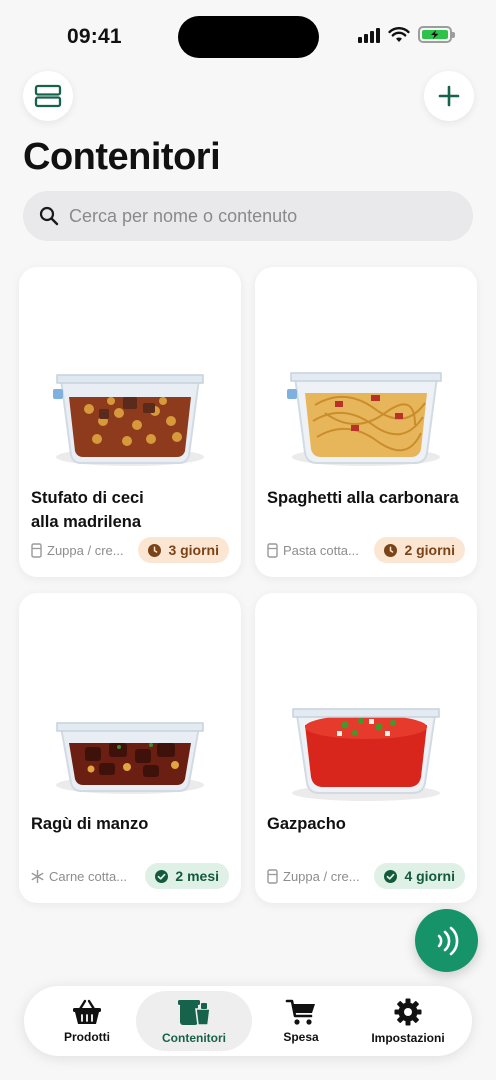  Describe the element at coordinates (130, 876) in the screenshot. I see `card-footer: Carne cotta... 2 mesi` at that location.